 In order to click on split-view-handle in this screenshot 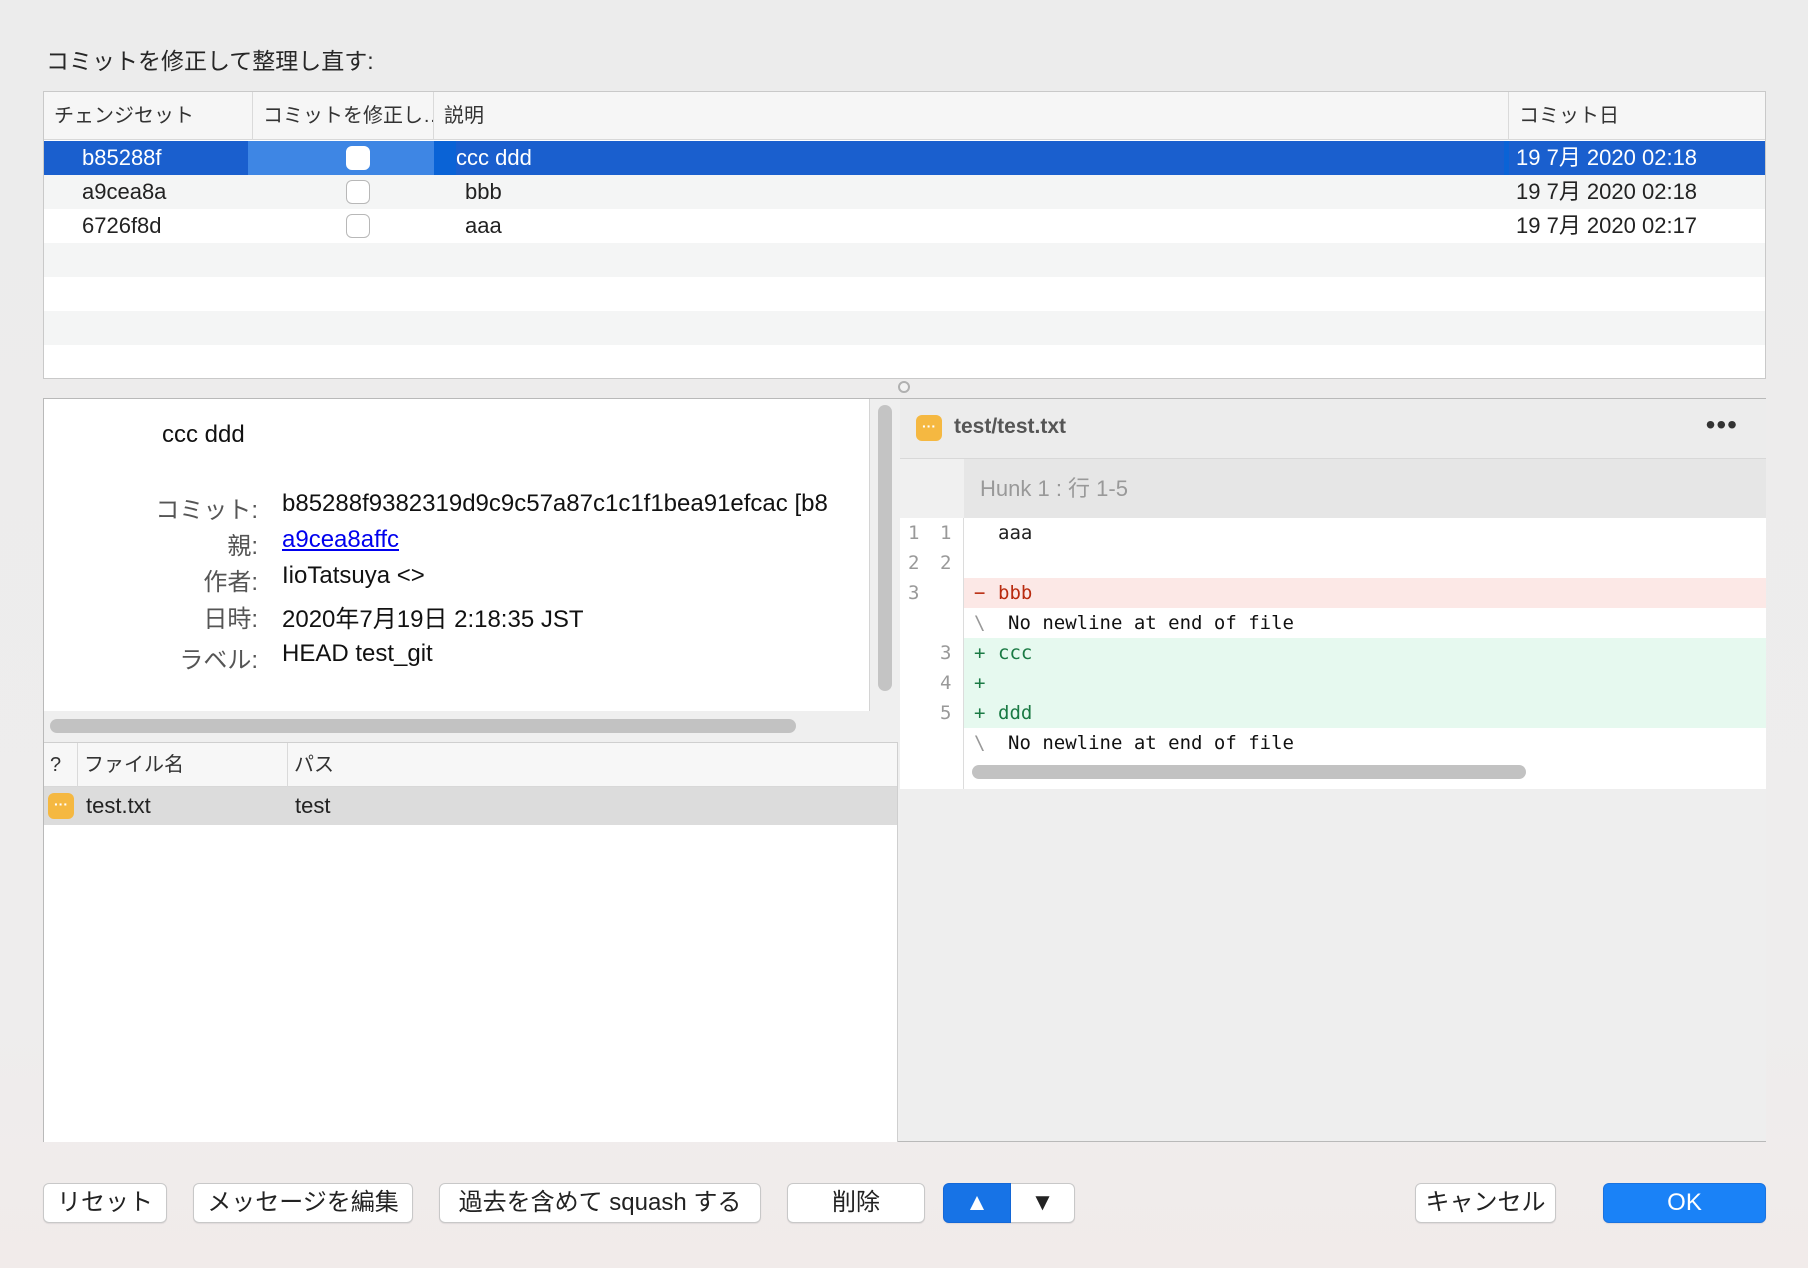, I will do `click(904, 387)`.